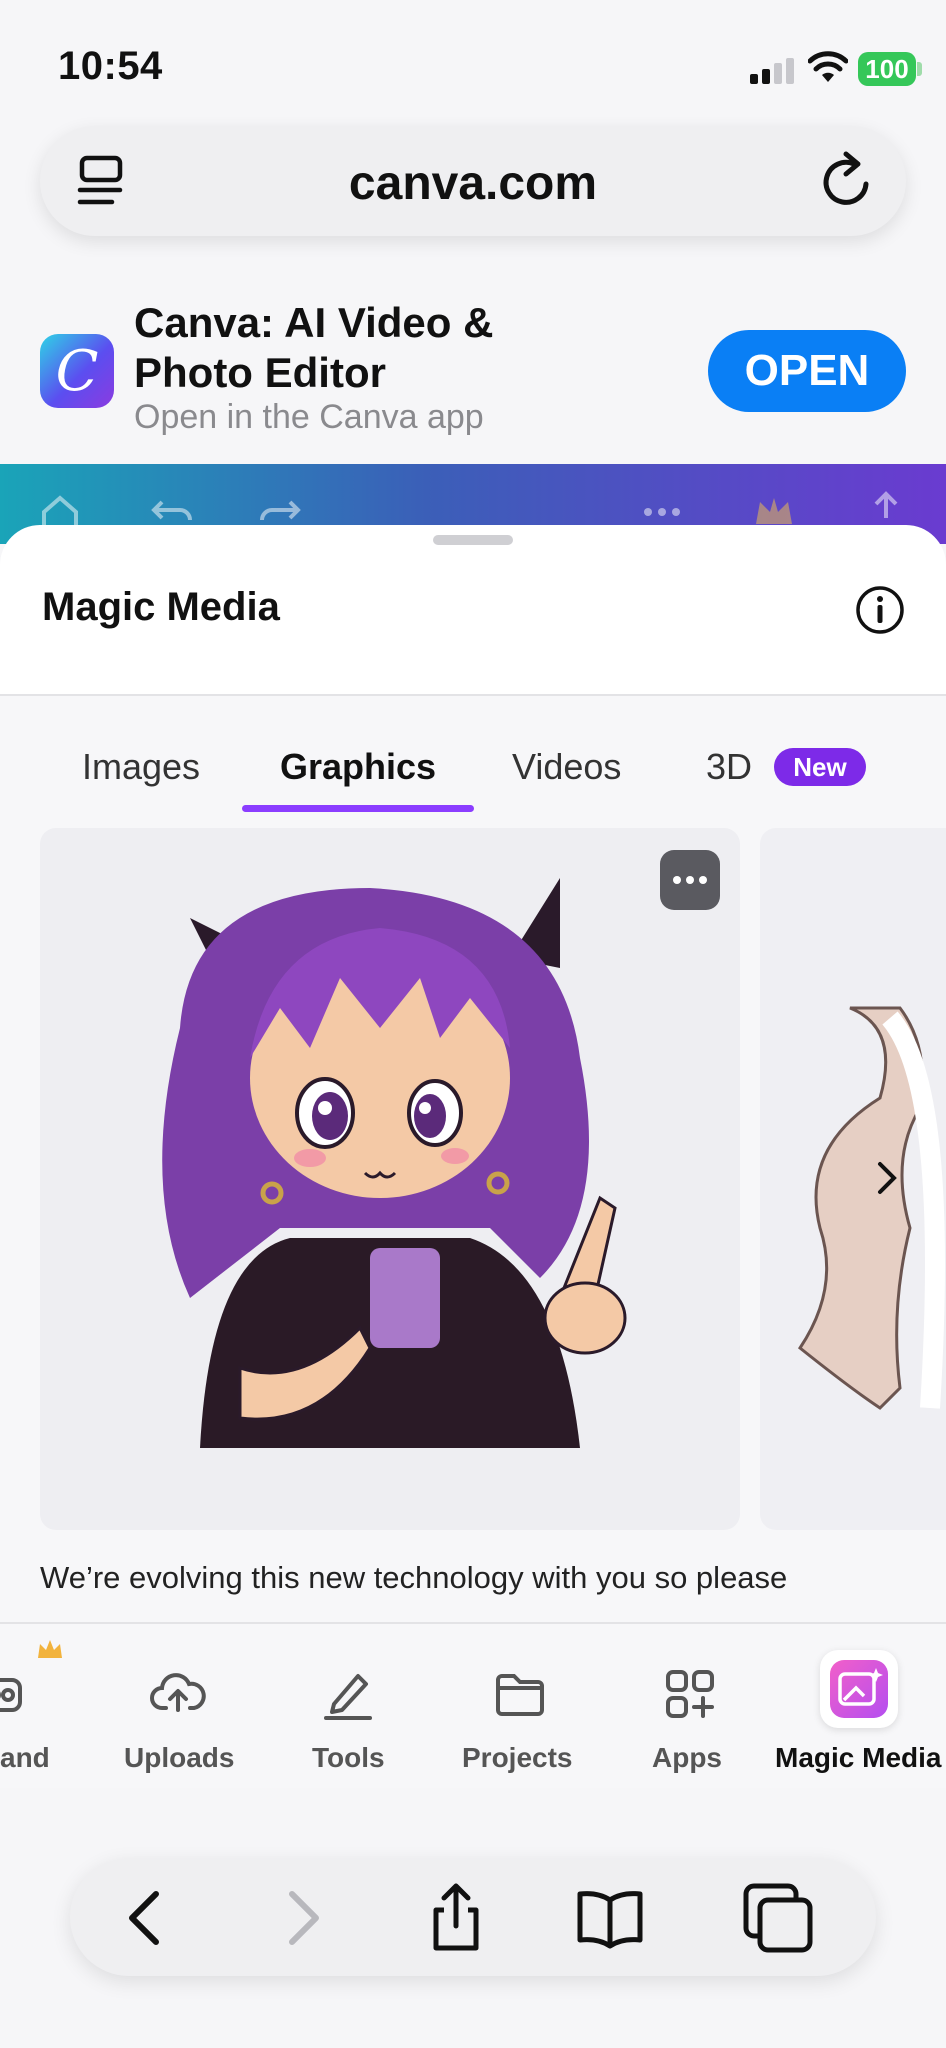  I want to click on more-horizontal-icon, so click(690, 880).